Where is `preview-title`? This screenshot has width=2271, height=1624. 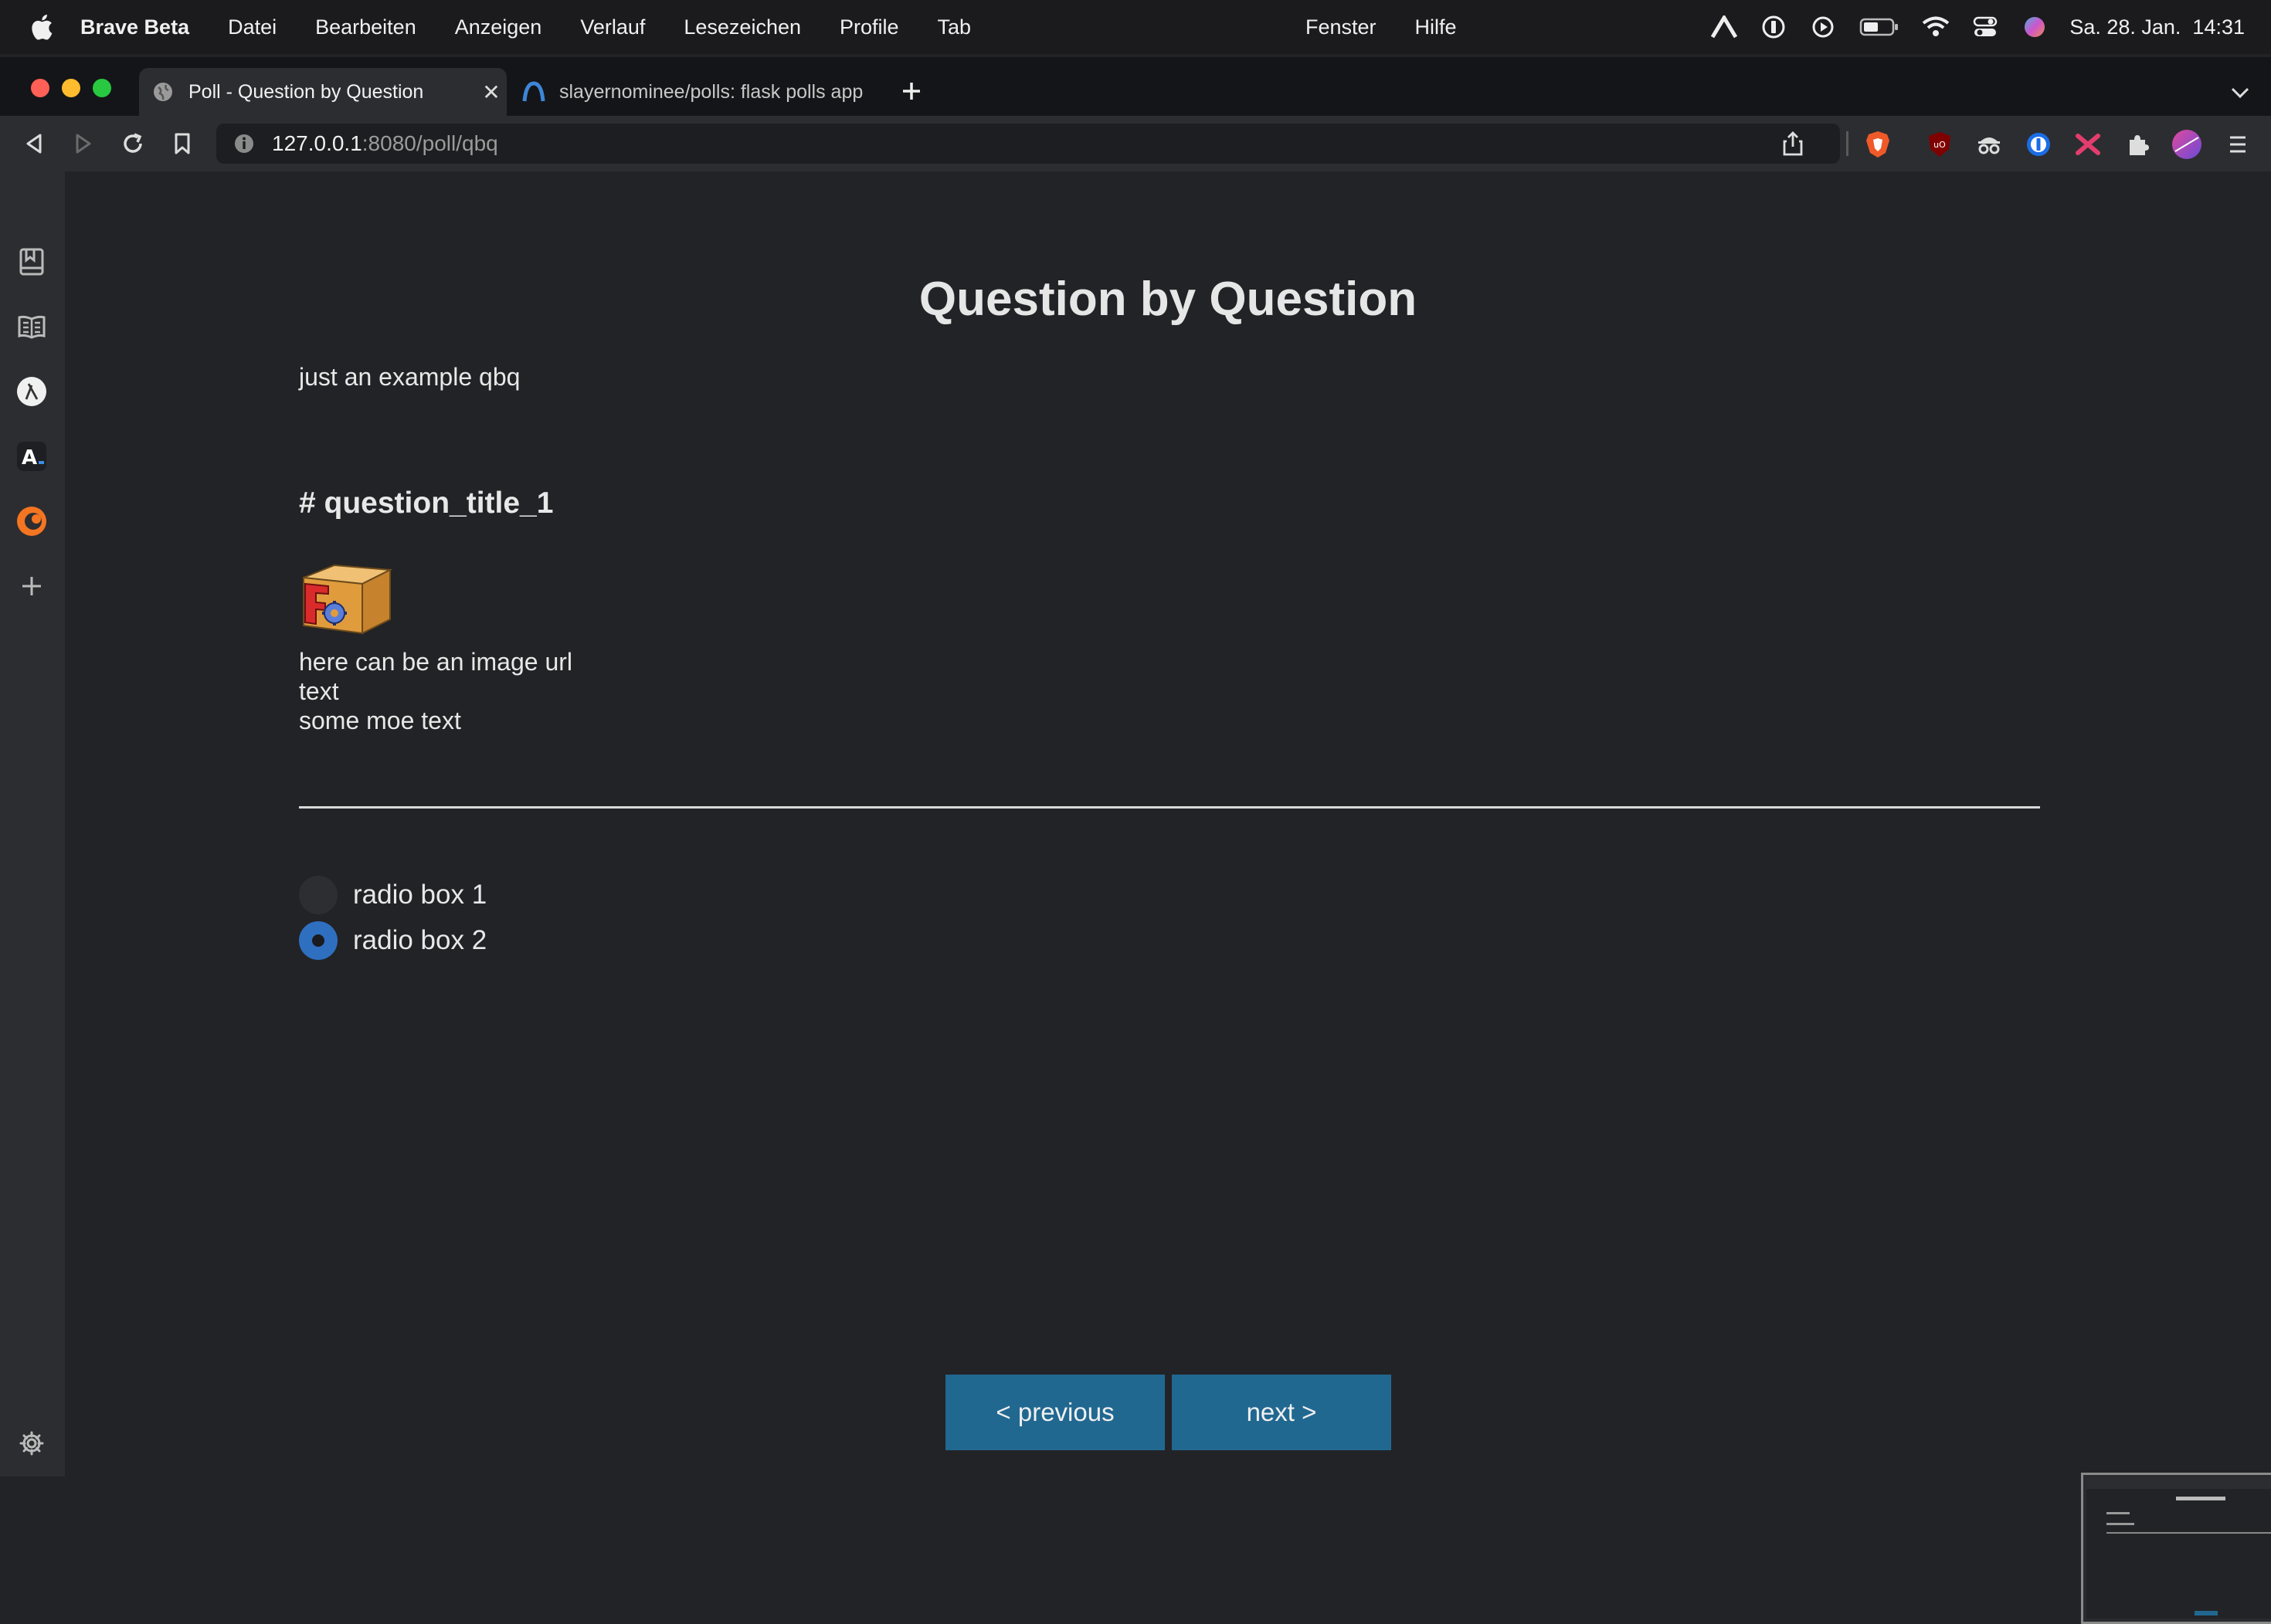 preview-title is located at coordinates (2200, 1498).